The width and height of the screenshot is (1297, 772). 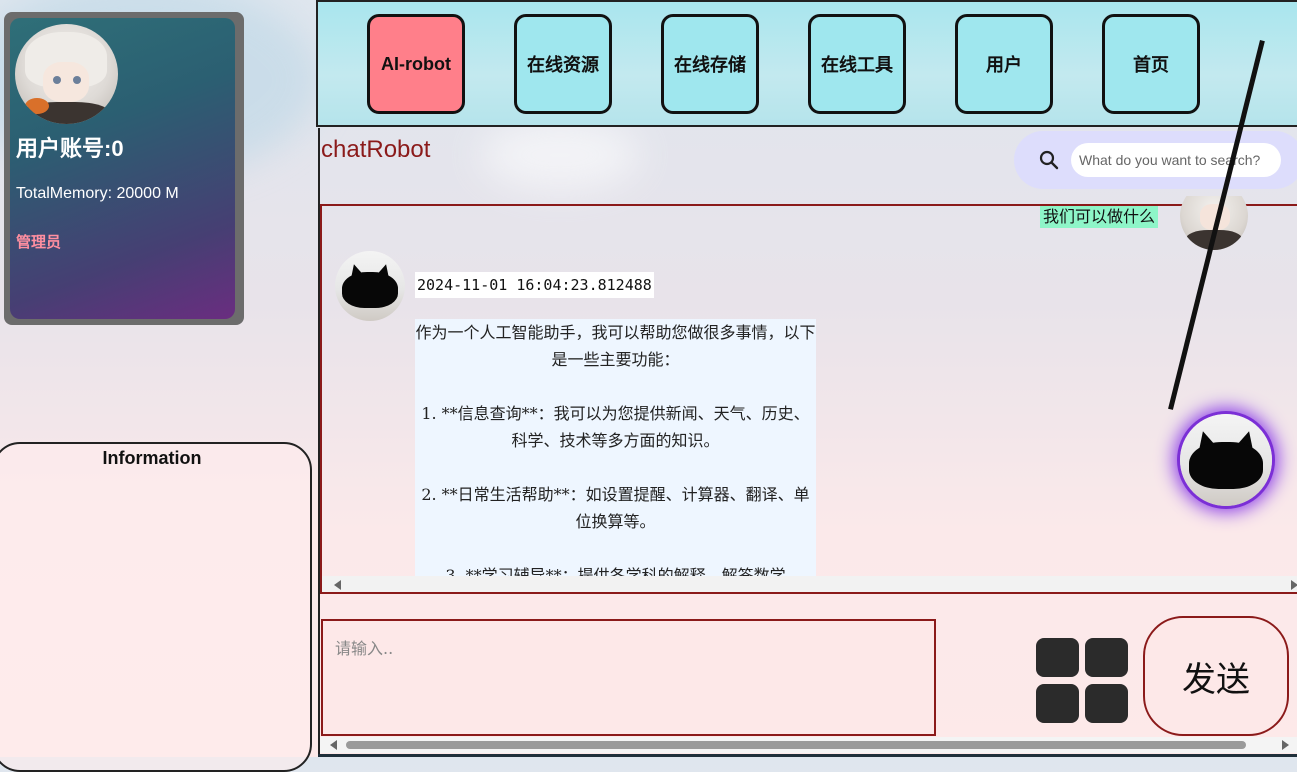 I want to click on information-title: Information, so click(x=152, y=458).